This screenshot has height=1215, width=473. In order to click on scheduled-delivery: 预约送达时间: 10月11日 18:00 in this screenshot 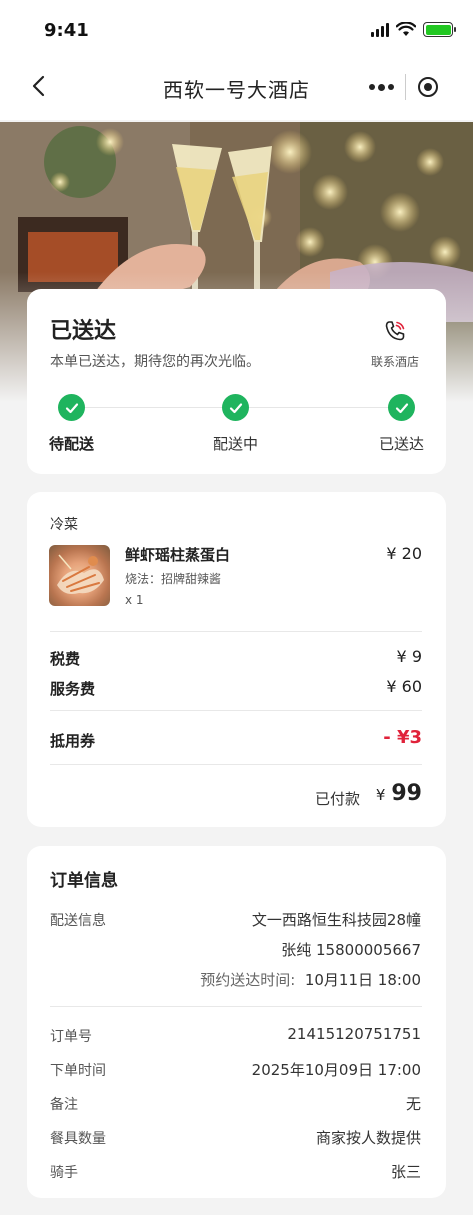, I will do `click(310, 979)`.